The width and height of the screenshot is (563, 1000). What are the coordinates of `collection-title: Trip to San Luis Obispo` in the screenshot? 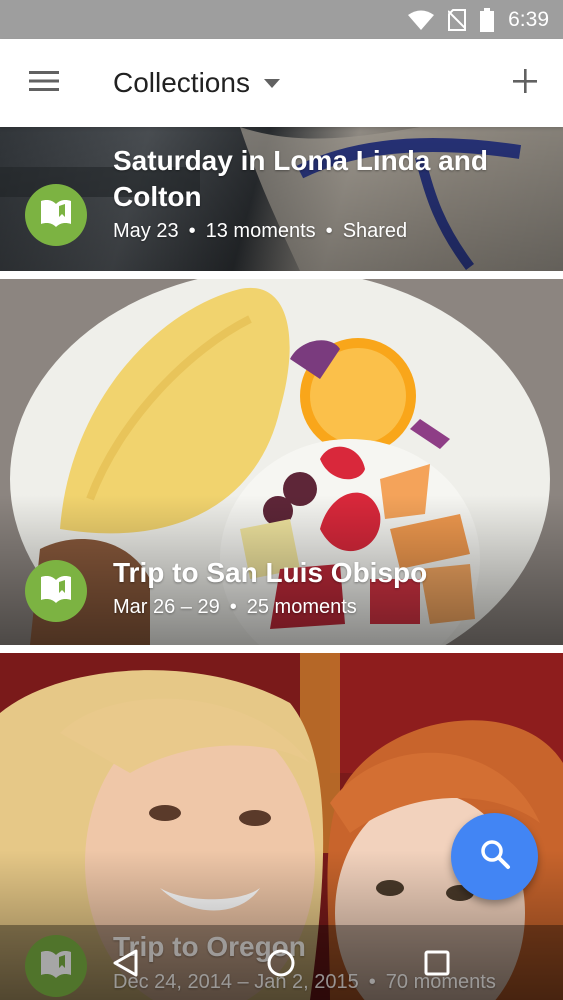 It's located at (270, 572).